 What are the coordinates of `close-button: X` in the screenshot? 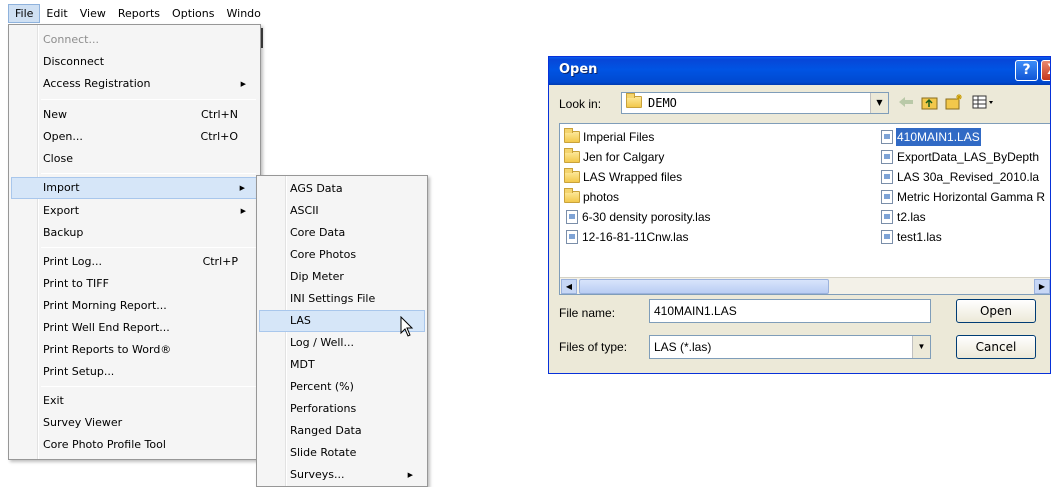 It's located at (1045, 70).